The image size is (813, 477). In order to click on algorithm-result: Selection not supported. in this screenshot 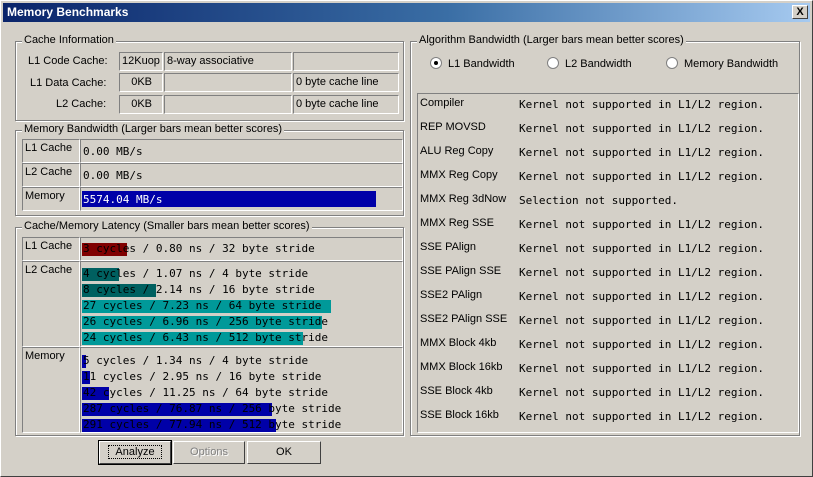, I will do `click(598, 200)`.